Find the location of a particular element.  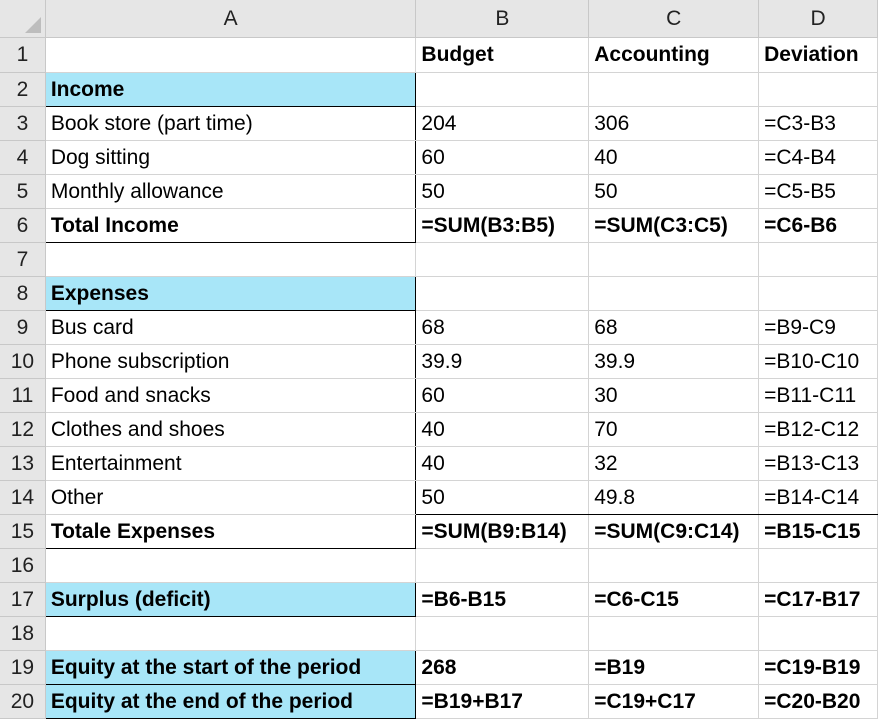

cell-a18 is located at coordinates (231, 633).